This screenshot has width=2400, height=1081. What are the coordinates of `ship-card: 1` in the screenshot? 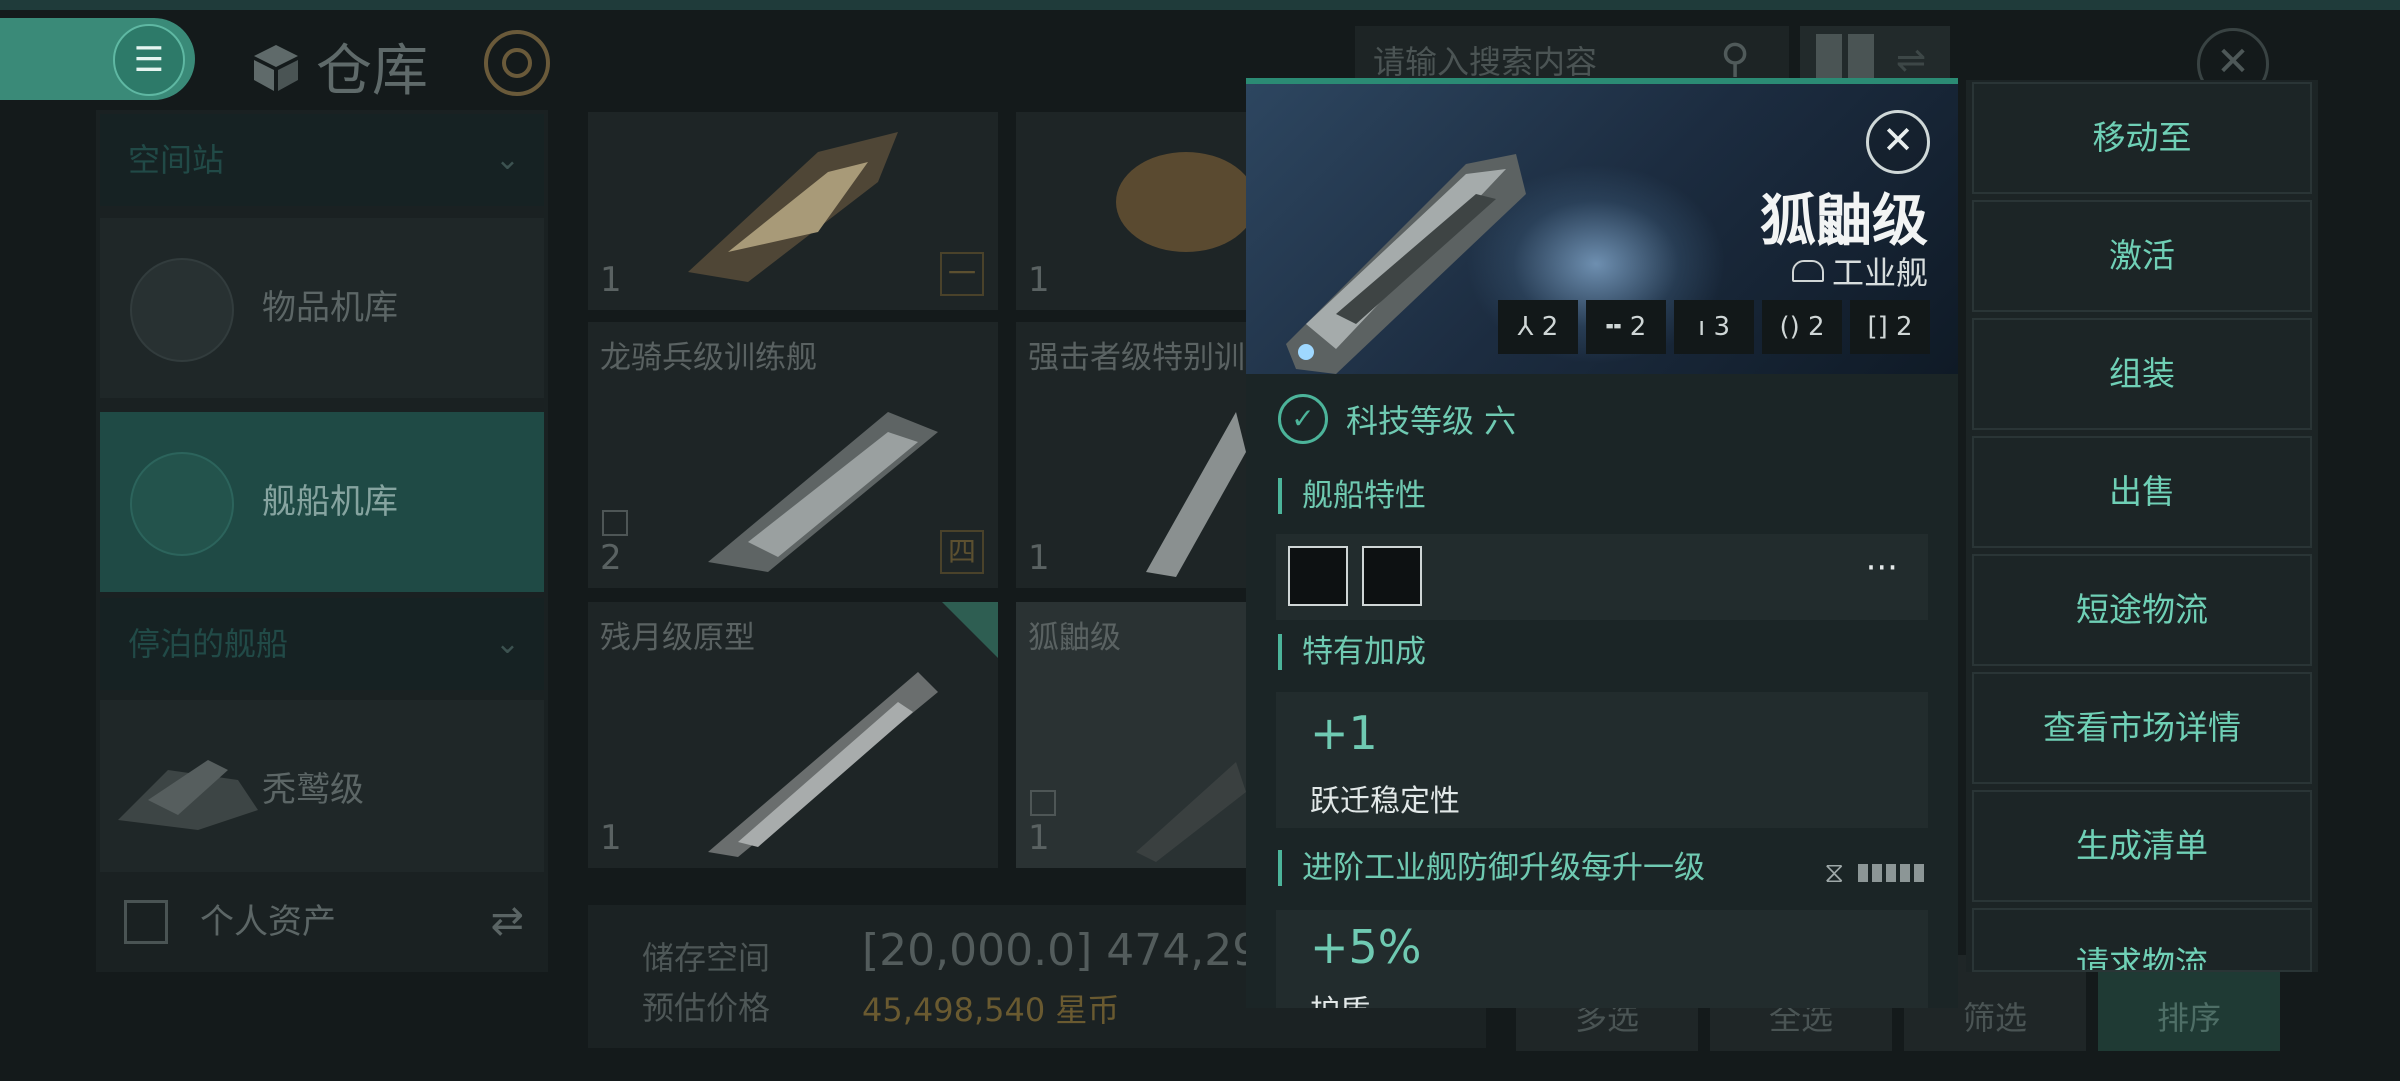 It's located at (1131, 211).